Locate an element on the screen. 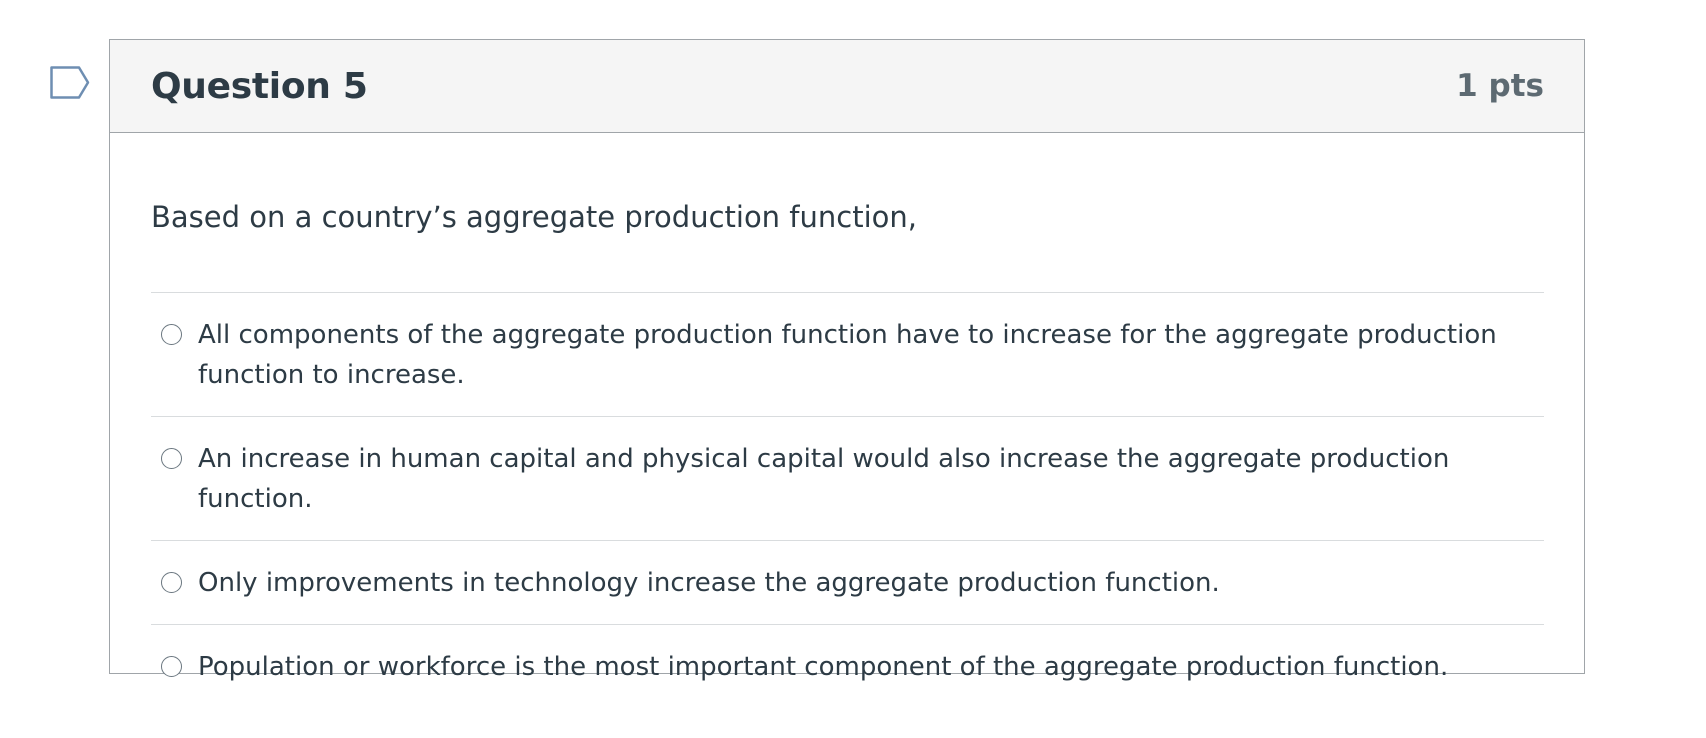 This screenshot has width=1706, height=738. question-title: Question 5 is located at coordinates (259, 86).